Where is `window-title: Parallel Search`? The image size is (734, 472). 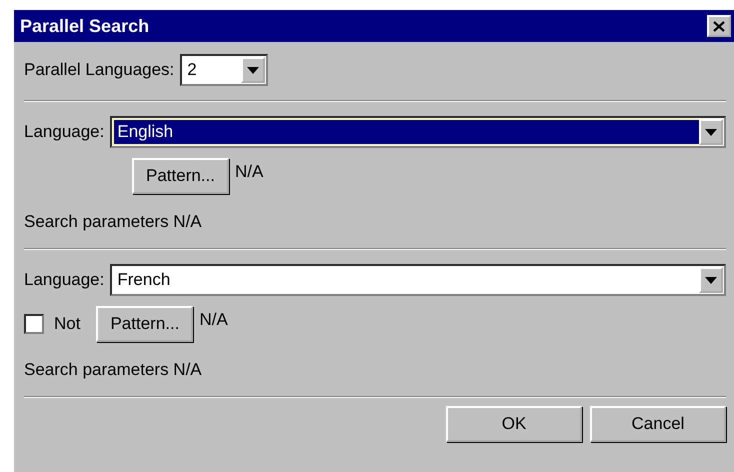 window-title: Parallel Search is located at coordinates (85, 26).